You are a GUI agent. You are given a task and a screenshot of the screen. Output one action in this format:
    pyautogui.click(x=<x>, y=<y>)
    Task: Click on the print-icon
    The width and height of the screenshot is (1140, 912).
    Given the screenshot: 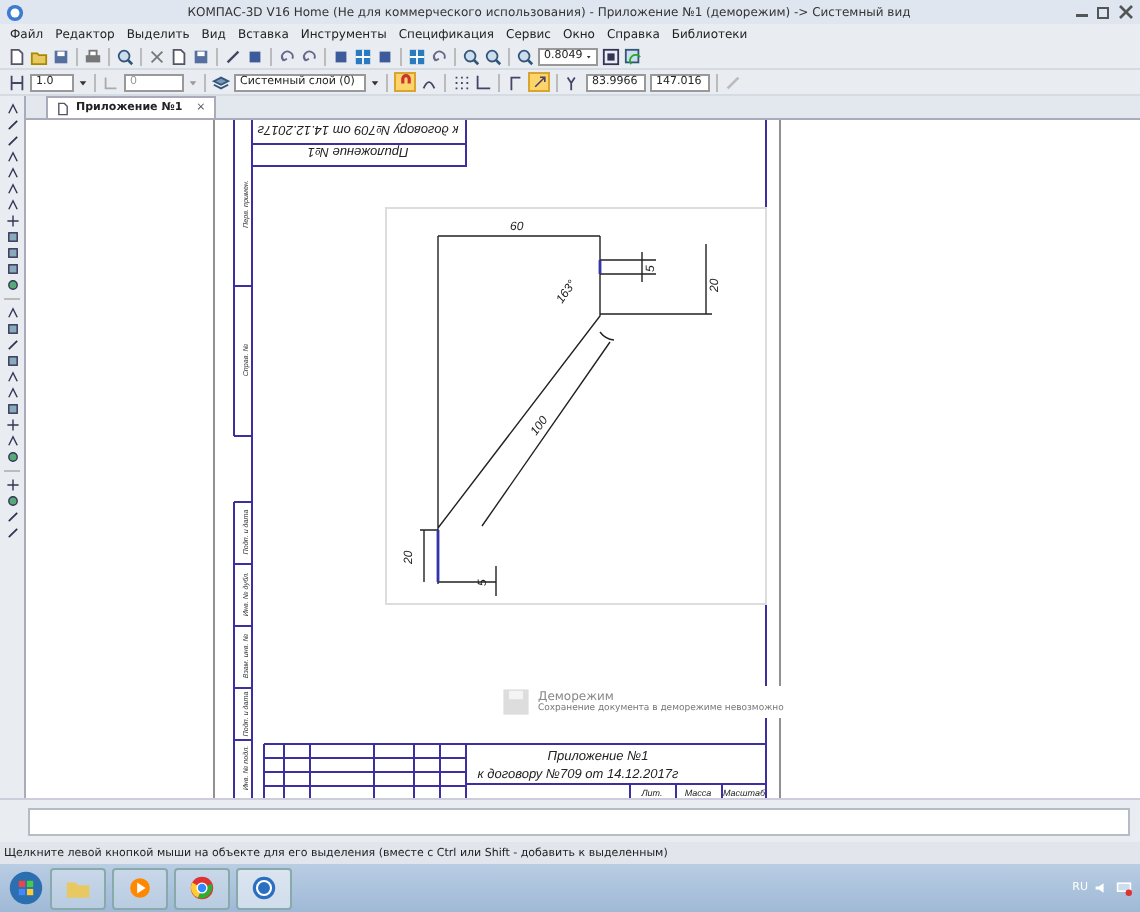 What is the action you would take?
    pyautogui.click(x=93, y=56)
    